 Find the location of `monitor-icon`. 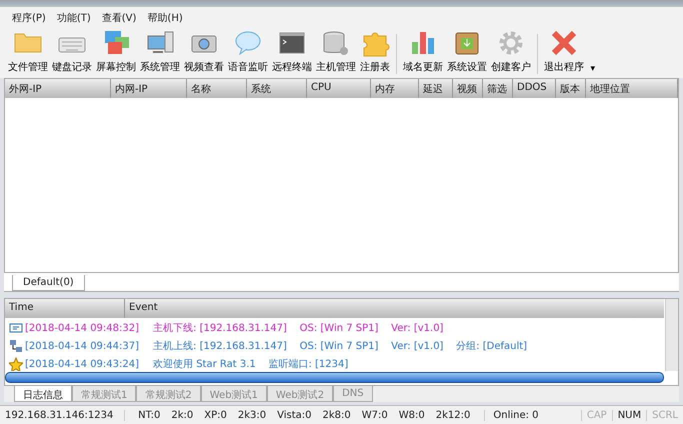

monitor-icon is located at coordinates (16, 328).